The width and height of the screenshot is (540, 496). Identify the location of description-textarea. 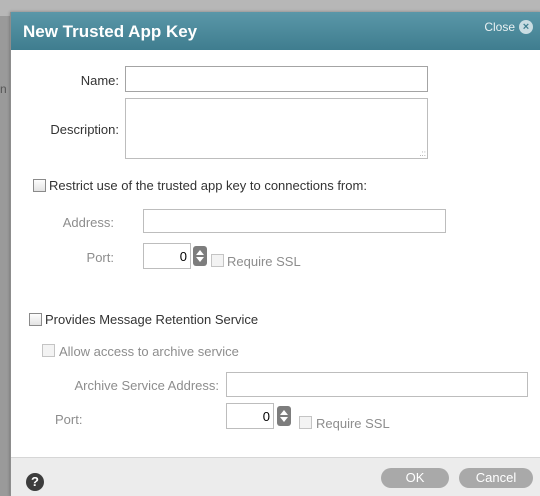
(276, 128).